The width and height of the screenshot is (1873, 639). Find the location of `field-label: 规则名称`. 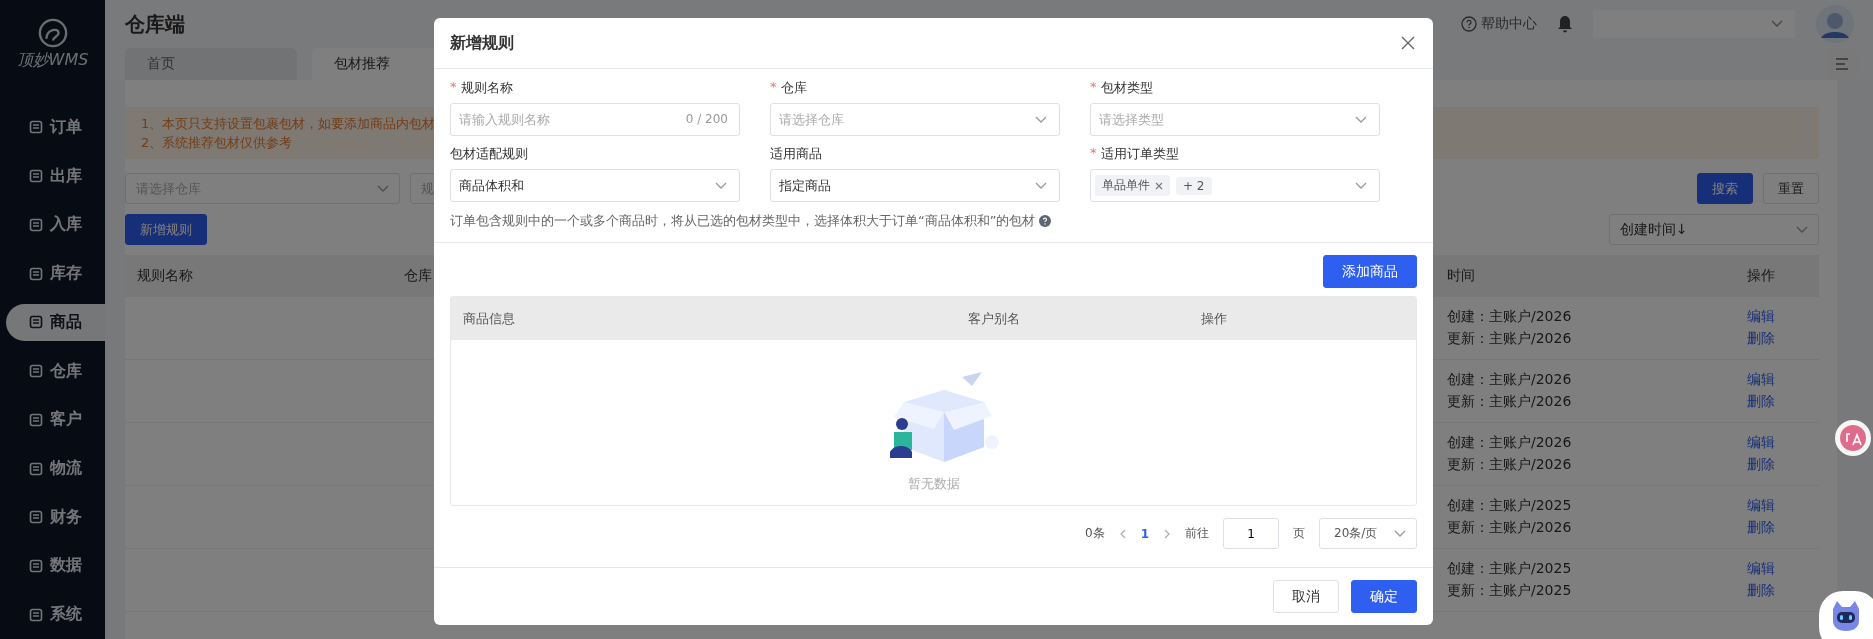

field-label: 规则名称 is located at coordinates (486, 88).